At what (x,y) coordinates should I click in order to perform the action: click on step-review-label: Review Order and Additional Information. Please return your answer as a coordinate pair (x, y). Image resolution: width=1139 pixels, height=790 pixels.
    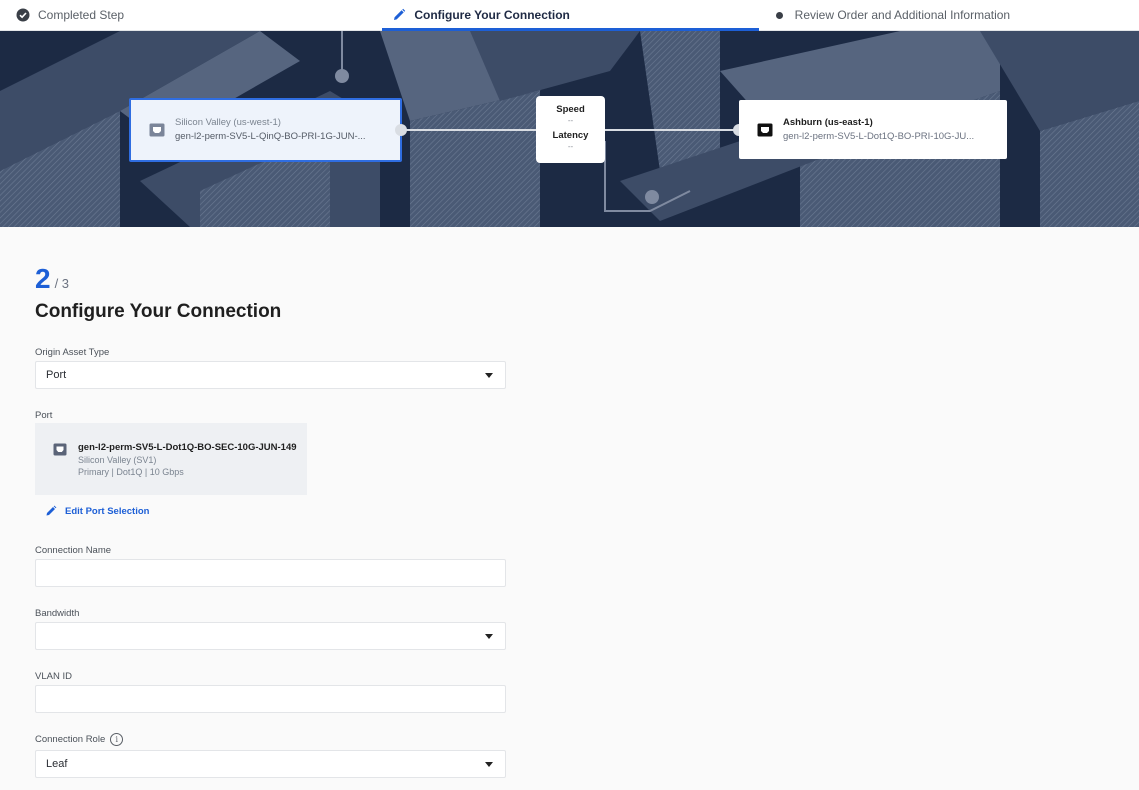
    Looking at the image, I should click on (902, 15).